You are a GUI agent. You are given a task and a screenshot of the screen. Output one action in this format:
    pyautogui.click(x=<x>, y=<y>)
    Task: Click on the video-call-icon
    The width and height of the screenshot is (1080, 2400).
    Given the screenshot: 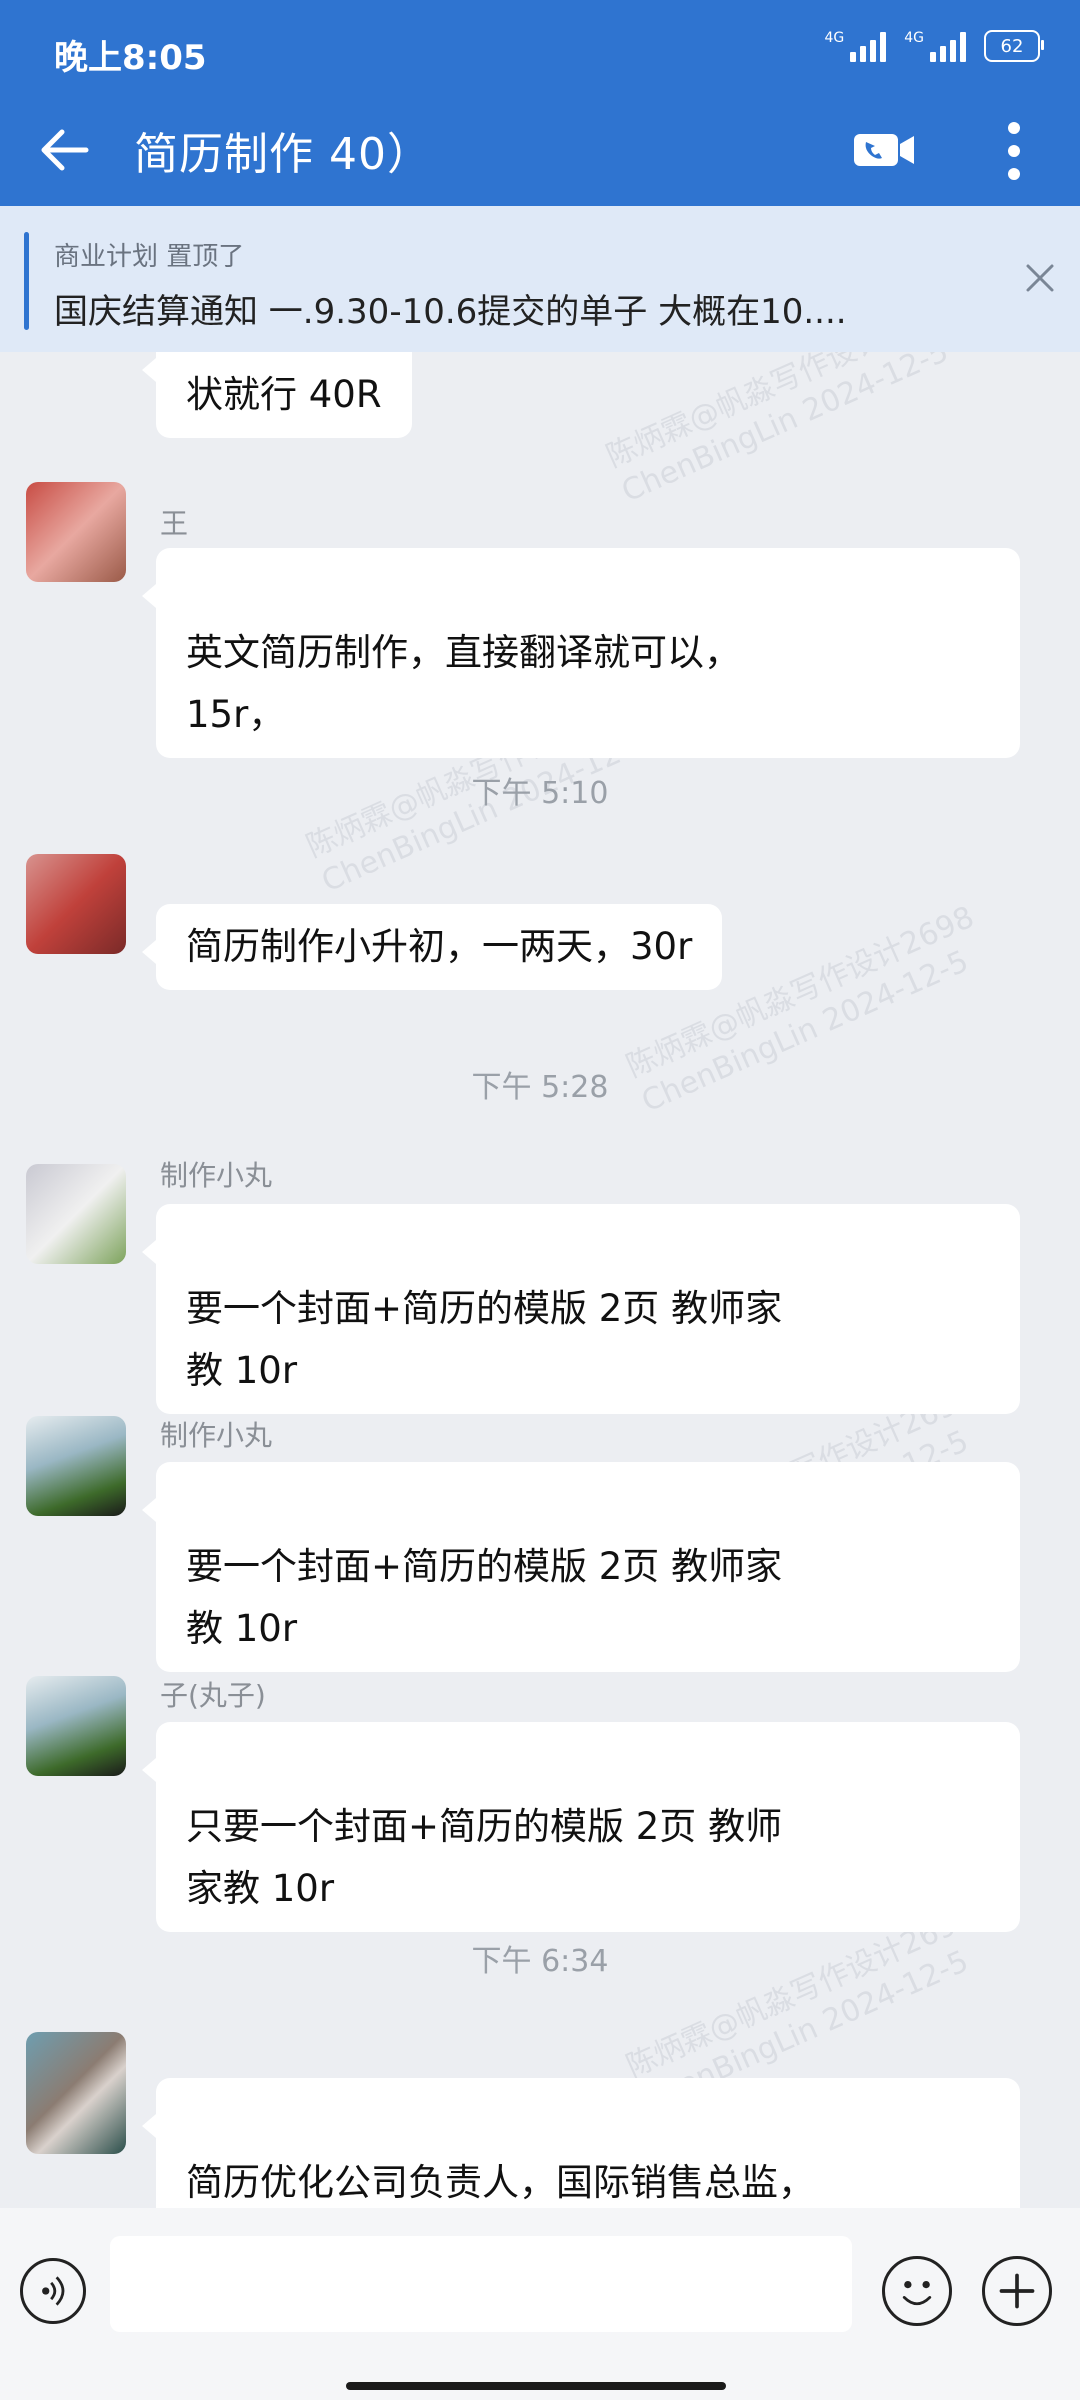 What is the action you would take?
    pyautogui.click(x=885, y=150)
    